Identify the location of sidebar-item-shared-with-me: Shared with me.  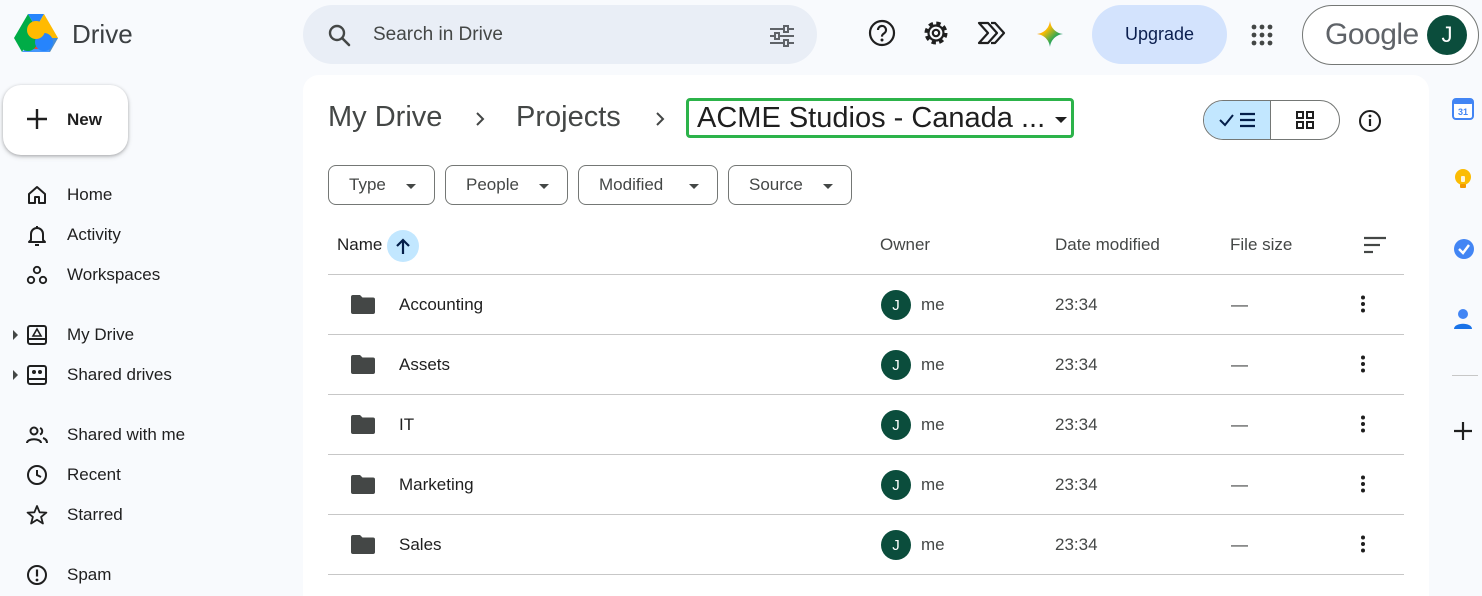
(145, 435).